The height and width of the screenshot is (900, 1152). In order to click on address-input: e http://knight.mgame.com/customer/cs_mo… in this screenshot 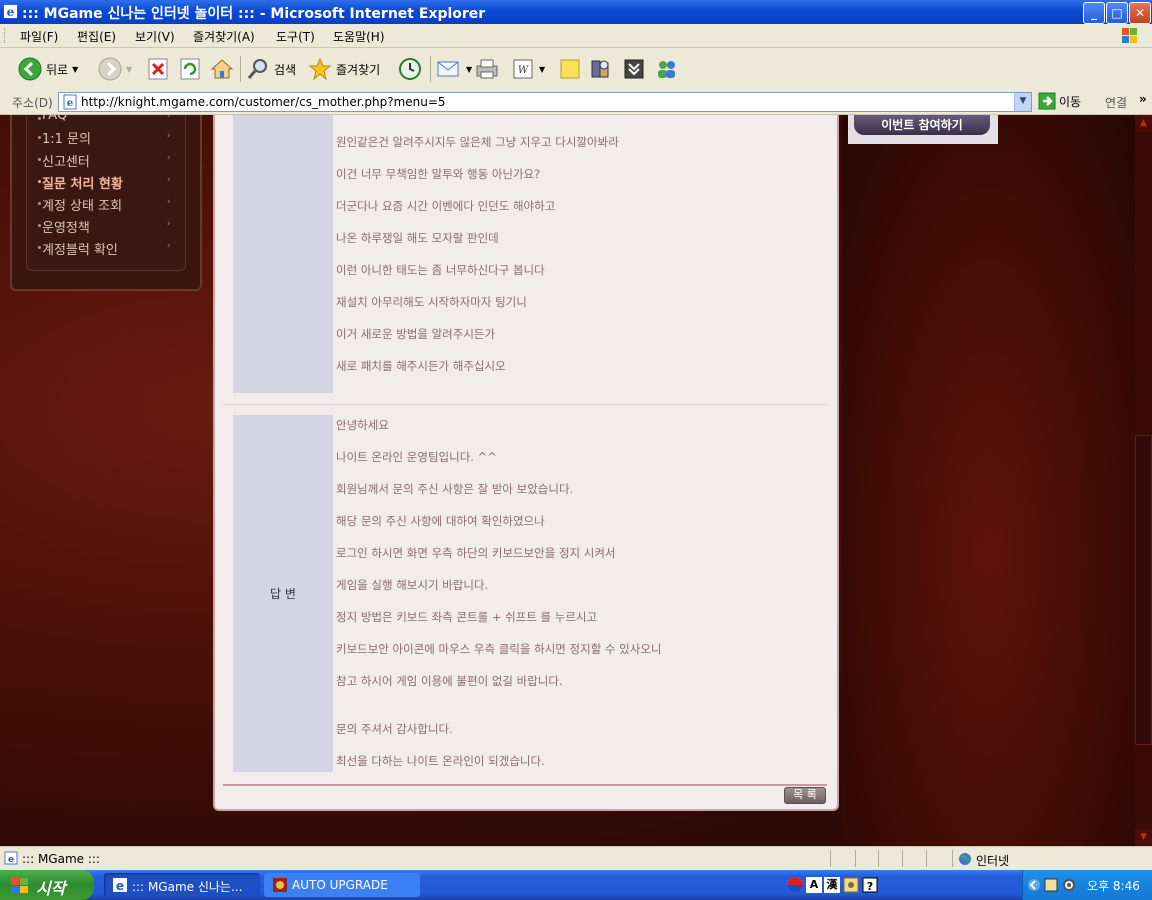, I will do `click(545, 102)`.